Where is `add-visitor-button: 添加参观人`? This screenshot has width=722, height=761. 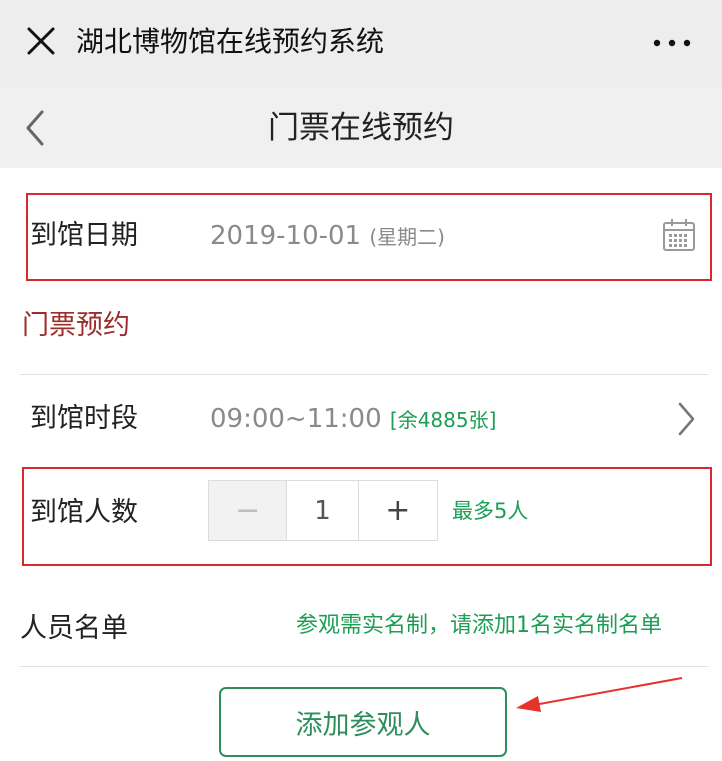 add-visitor-button: 添加参观人 is located at coordinates (363, 722).